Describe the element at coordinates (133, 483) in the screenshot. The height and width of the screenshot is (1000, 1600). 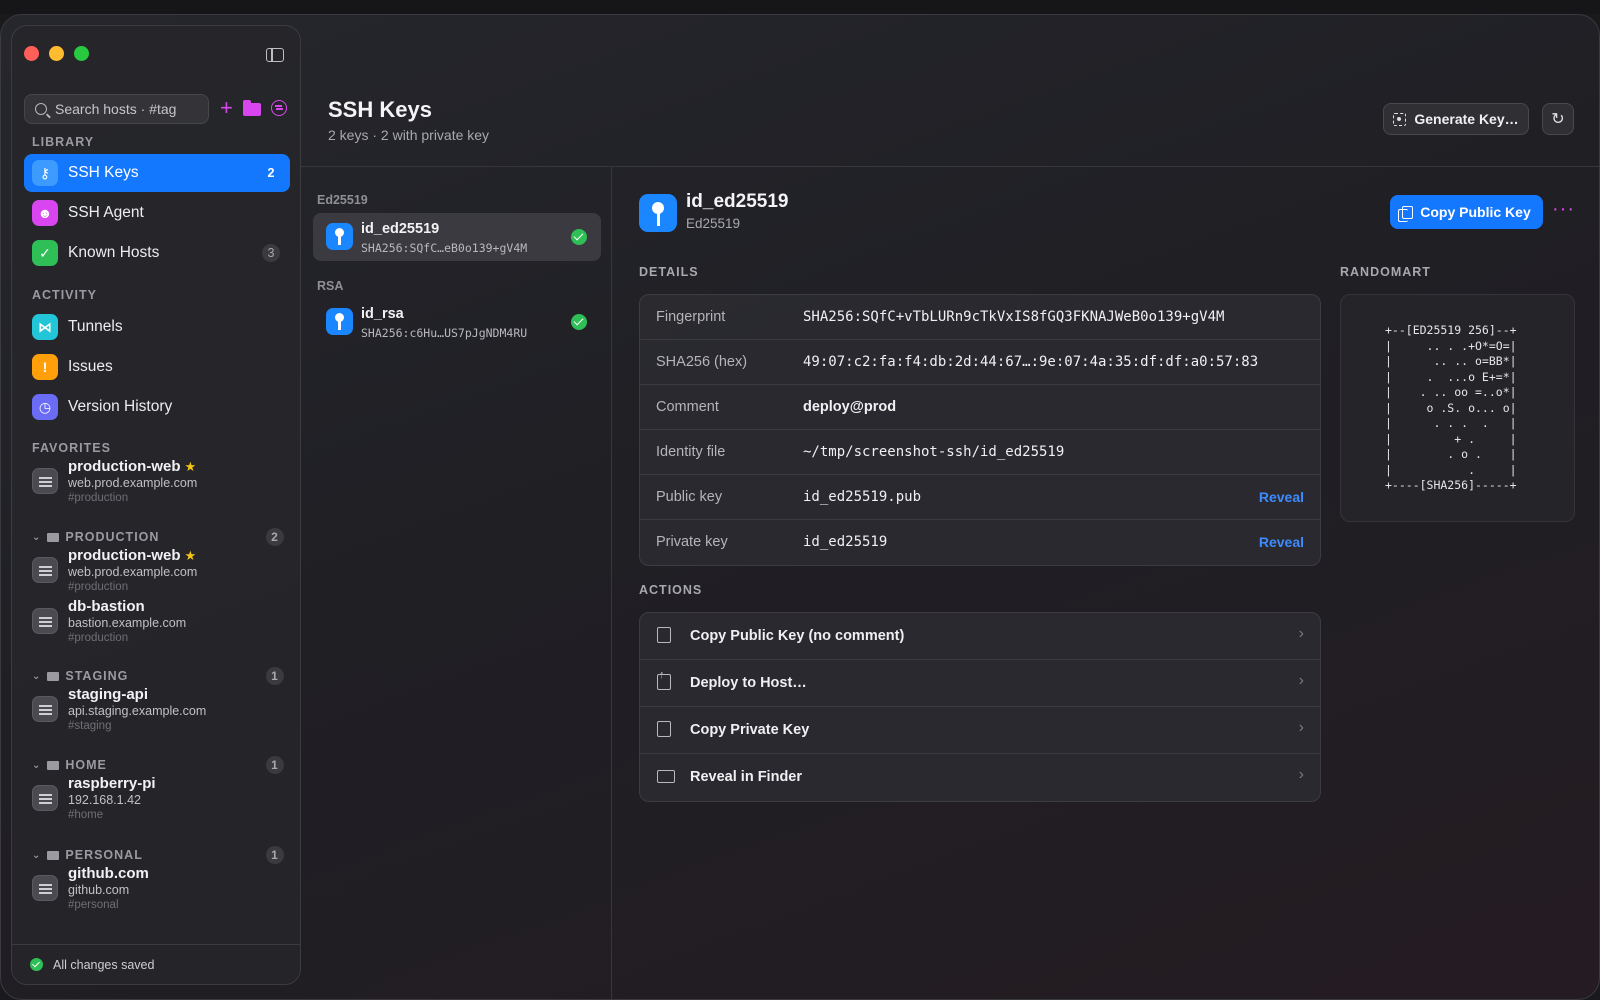
I see `host-address: web.prod.example.com` at that location.